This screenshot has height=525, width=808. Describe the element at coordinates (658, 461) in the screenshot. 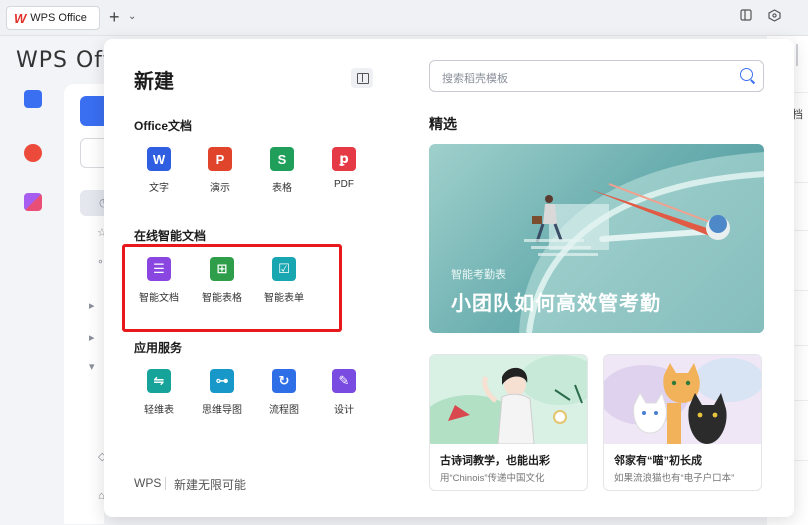

I see `card-title: 邻家有“喵”初长成` at that location.